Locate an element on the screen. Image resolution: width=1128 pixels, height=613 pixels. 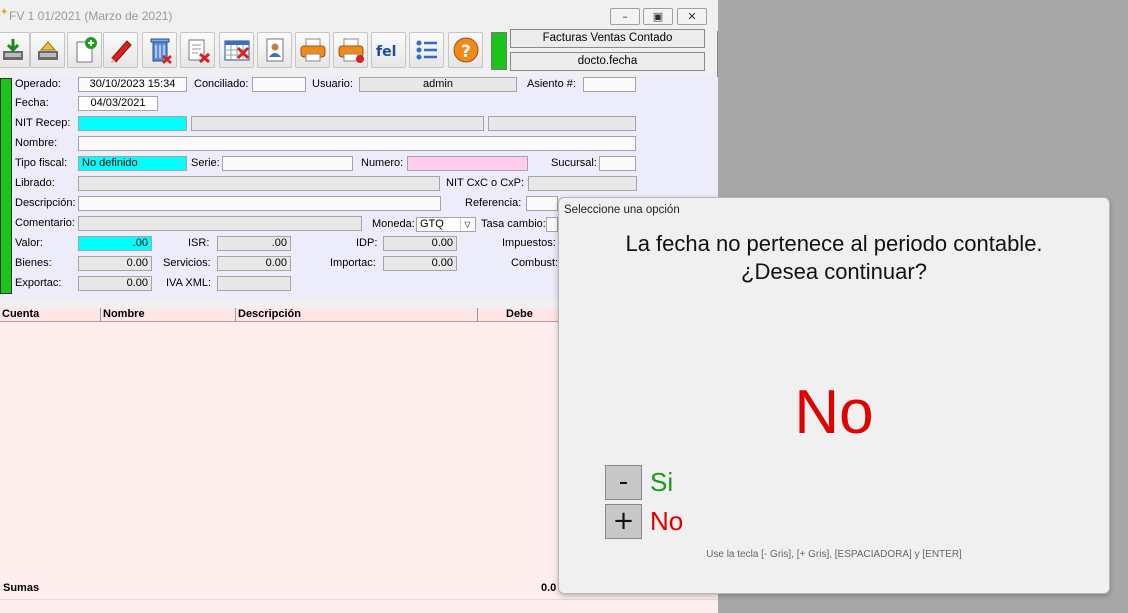
edit-button is located at coordinates (120, 50).